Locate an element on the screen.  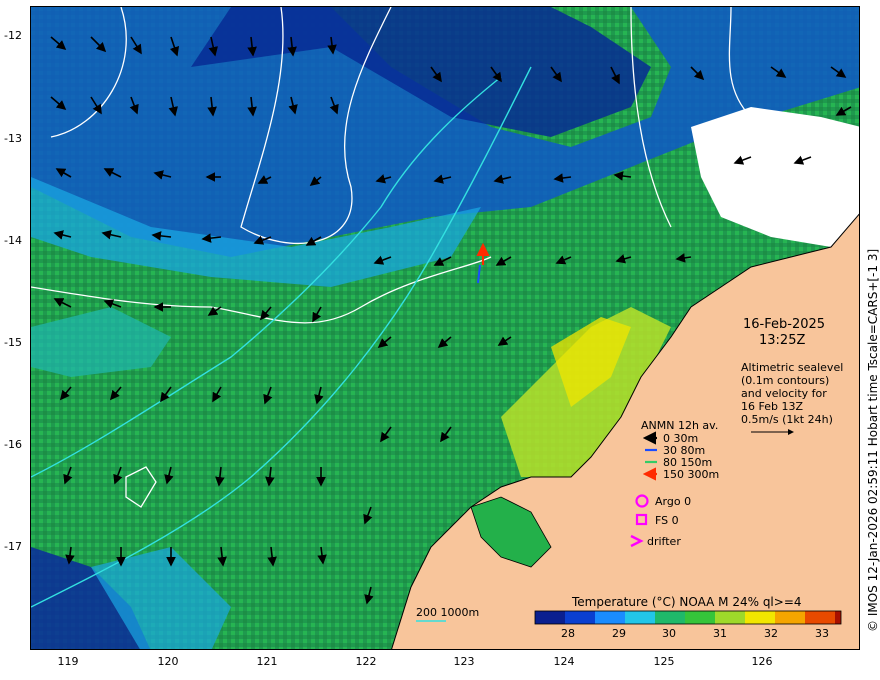
colorbar-tick: 32 is located at coordinates (771, 633).